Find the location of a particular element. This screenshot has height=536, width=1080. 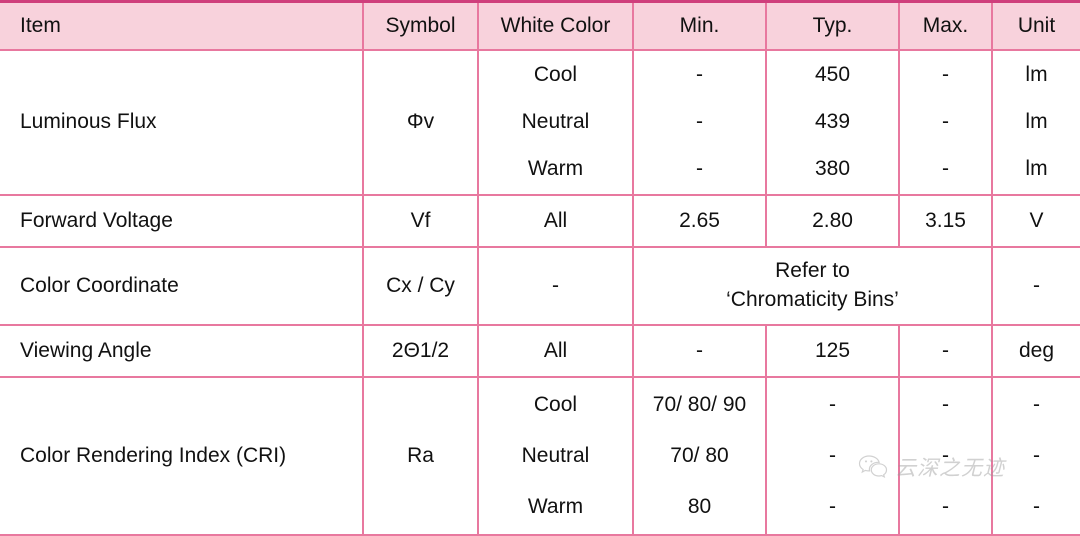

row-label-color-coordinate: Color Coordinate is located at coordinates (181, 285).